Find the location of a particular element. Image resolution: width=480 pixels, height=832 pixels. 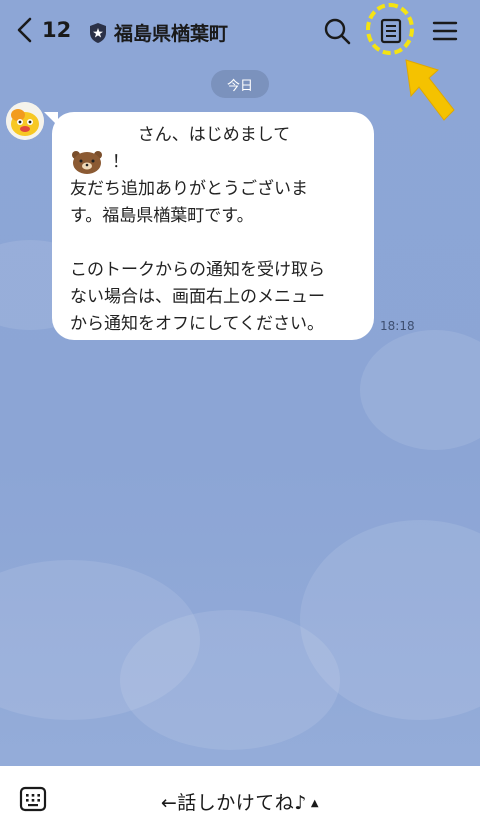

caret-up-icon: ▲ is located at coordinates (315, 803).